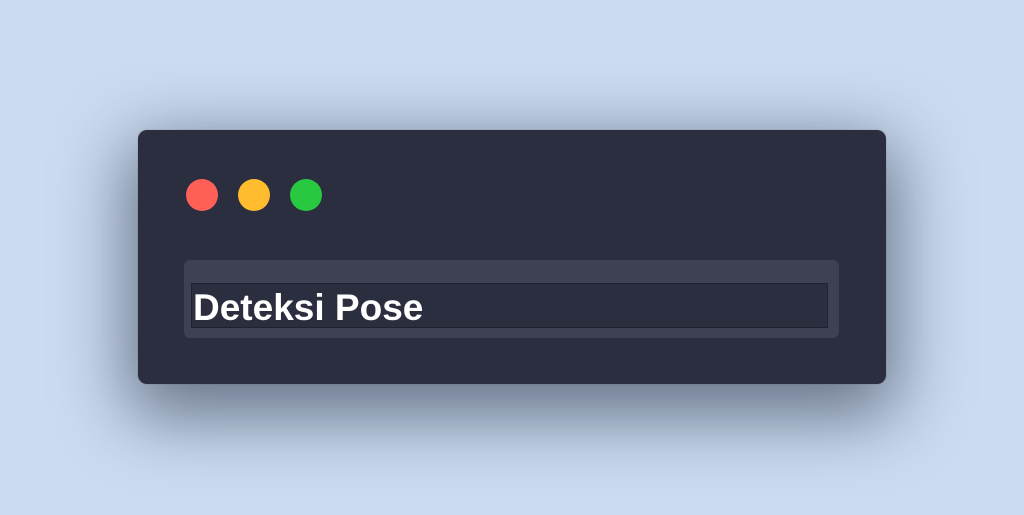 This screenshot has height=515, width=1024. I want to click on zoom-button, so click(306, 195).